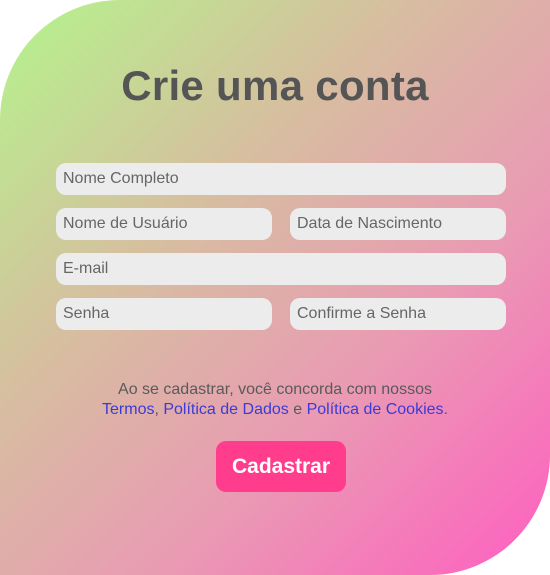 This screenshot has width=550, height=575. What do you see at coordinates (398, 224) in the screenshot?
I see `birth-date-input` at bounding box center [398, 224].